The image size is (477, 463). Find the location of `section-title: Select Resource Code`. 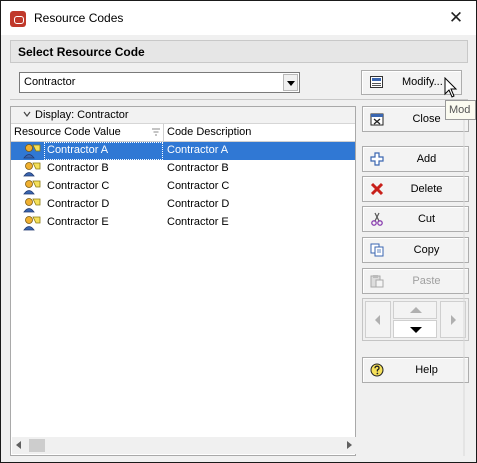

section-title: Select Resource Code is located at coordinates (239, 51).